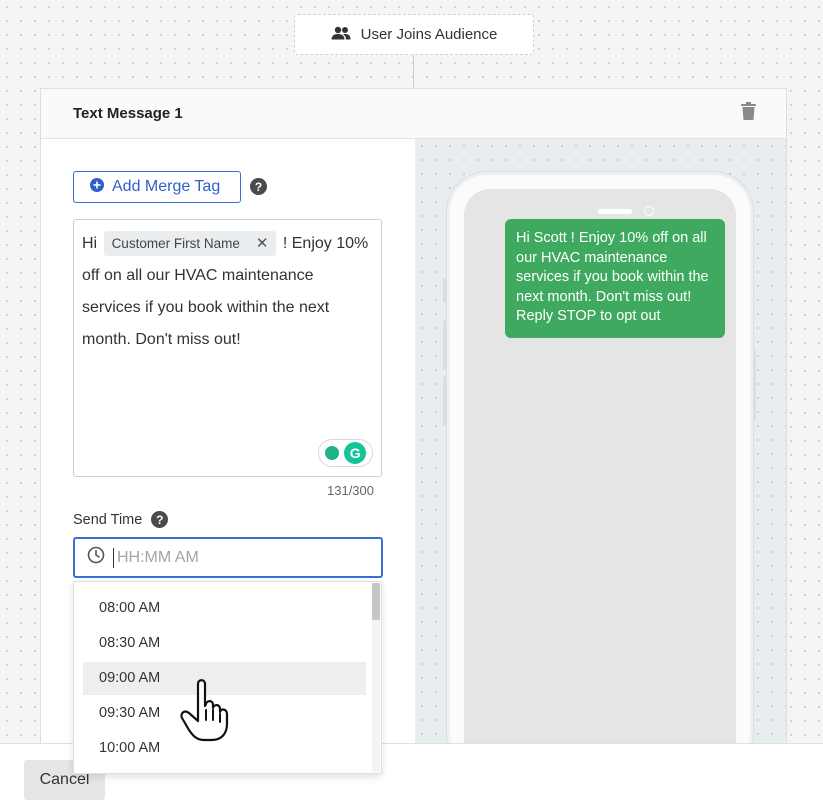 This screenshot has width=823, height=812. I want to click on char-count: 131/300, so click(350, 490).